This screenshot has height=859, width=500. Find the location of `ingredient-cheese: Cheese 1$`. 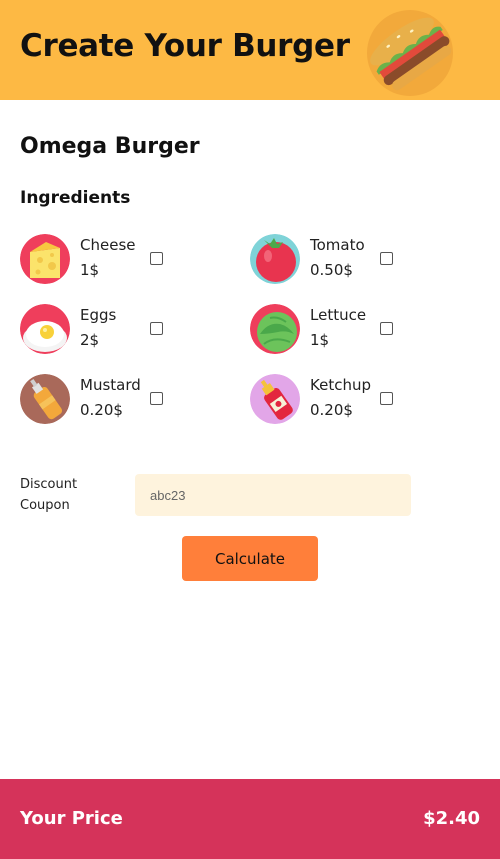

ingredient-cheese: Cheese 1$ is located at coordinates (100, 260).